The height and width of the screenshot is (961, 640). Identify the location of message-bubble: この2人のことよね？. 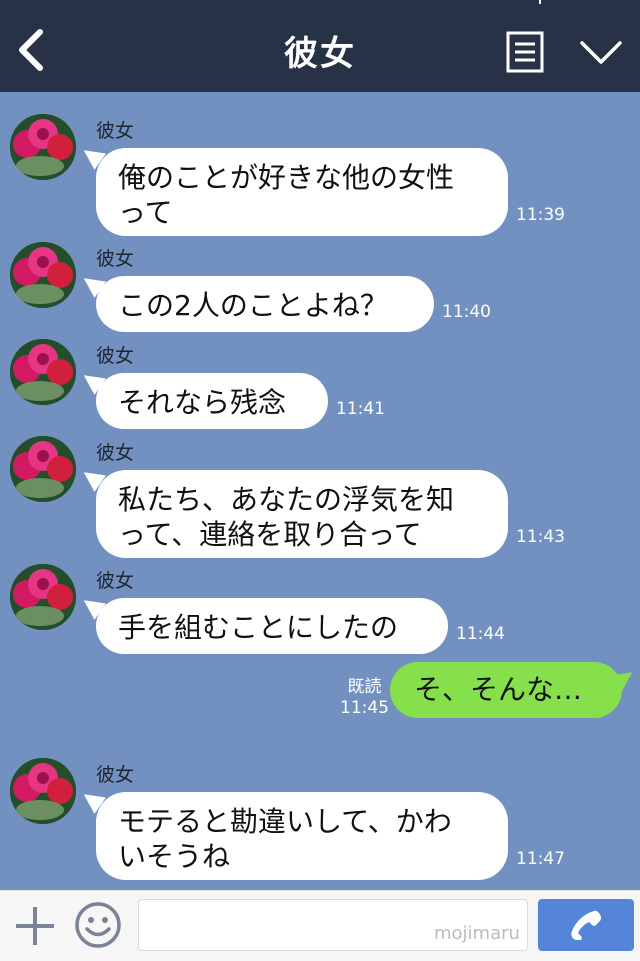
(265, 304).